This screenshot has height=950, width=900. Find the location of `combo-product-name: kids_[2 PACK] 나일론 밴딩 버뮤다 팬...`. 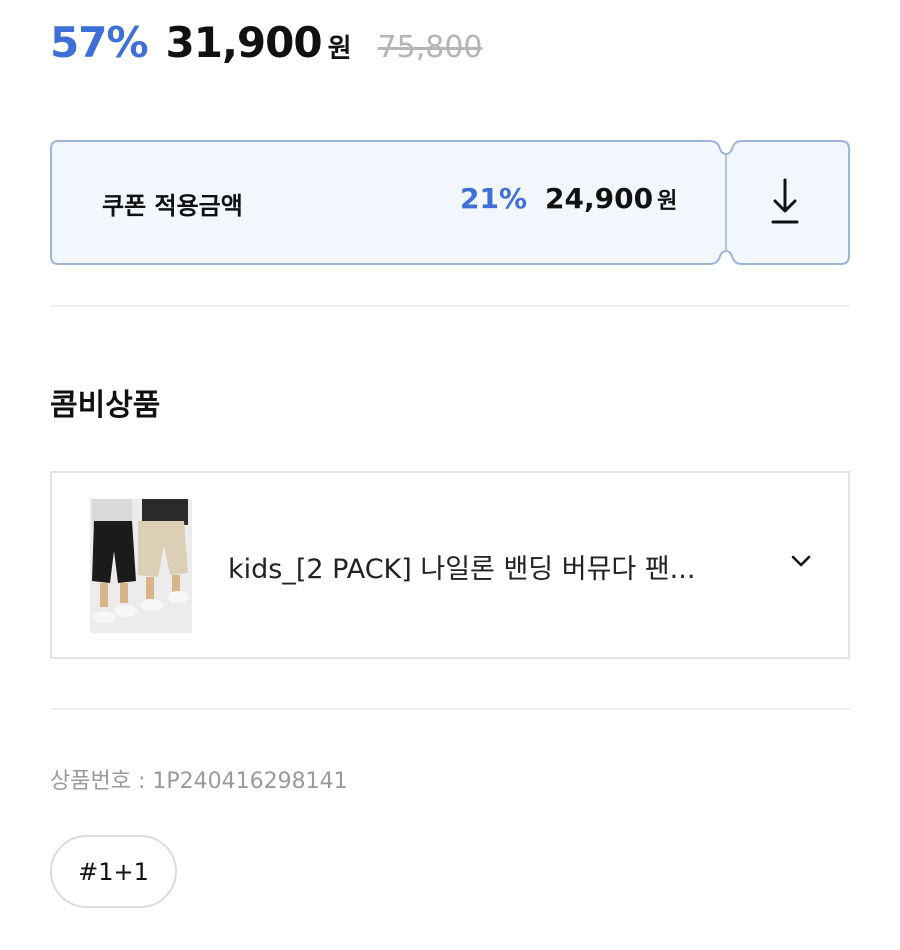

combo-product-name: kids_[2 PACK] 나일론 밴딩 버뮤다 팬... is located at coordinates (462, 569).